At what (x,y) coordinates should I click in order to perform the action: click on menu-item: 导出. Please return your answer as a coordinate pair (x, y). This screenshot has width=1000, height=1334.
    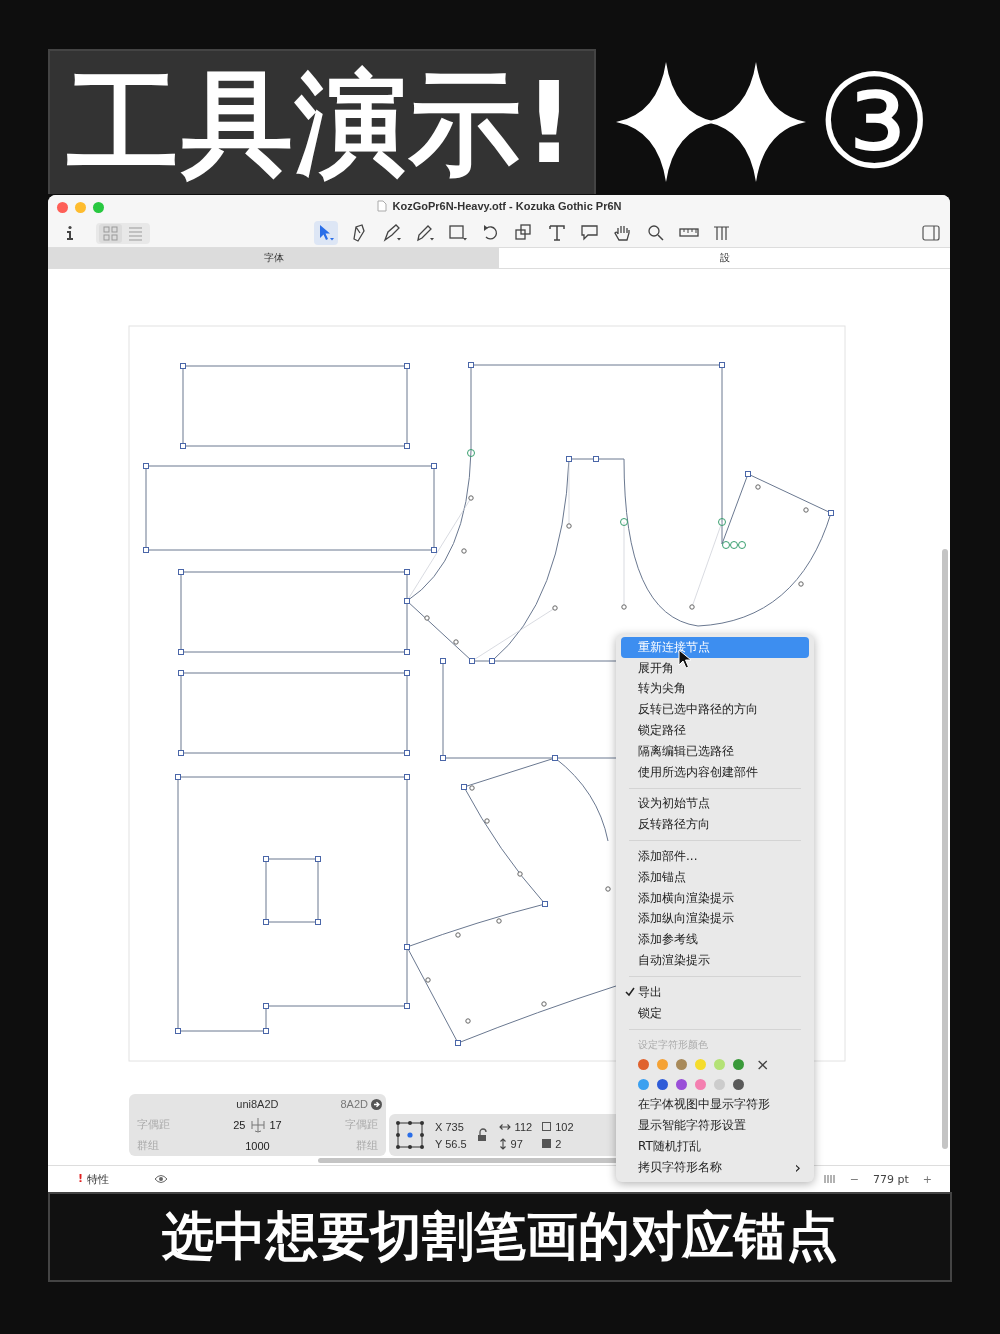
    Looking at the image, I should click on (715, 992).